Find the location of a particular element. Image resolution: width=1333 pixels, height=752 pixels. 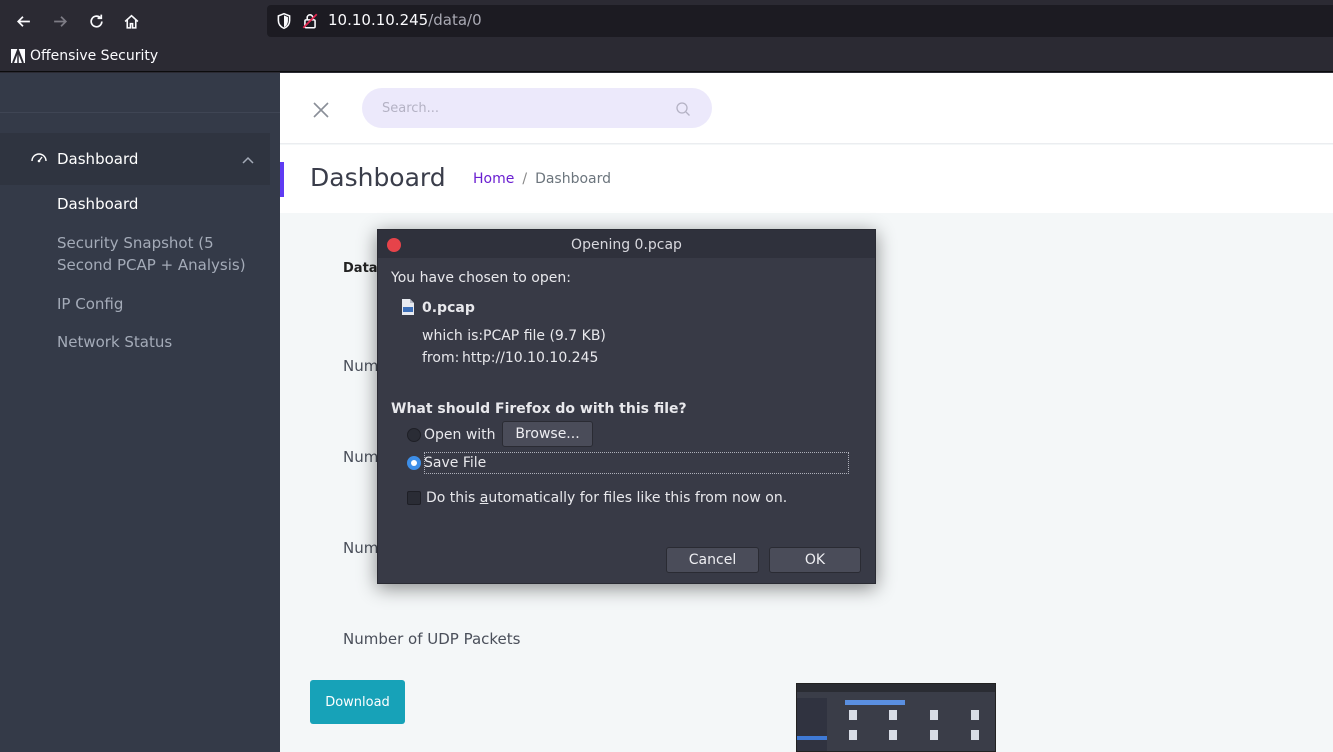

url-text: 10.10.10.245/data/0 is located at coordinates (405, 20).